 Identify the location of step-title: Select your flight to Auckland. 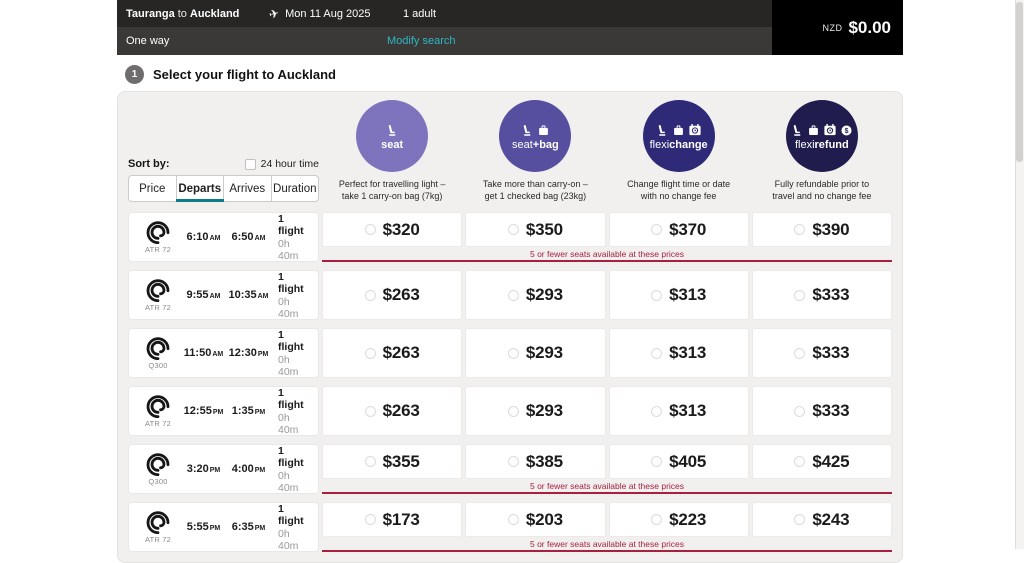
(244, 74).